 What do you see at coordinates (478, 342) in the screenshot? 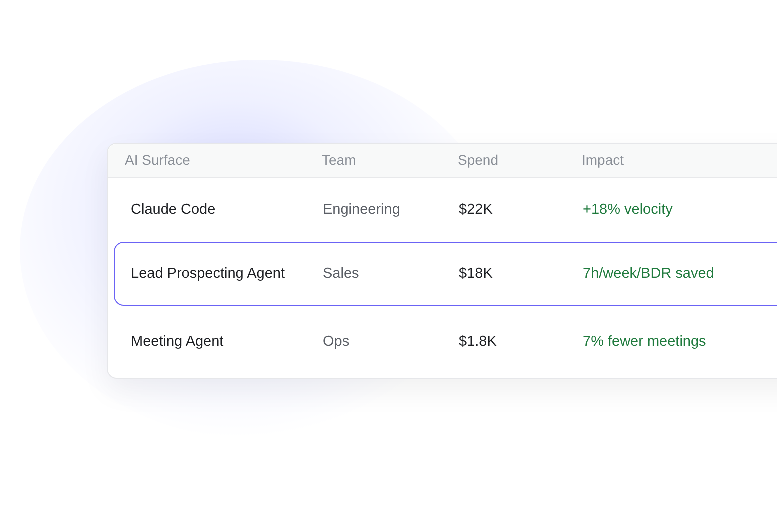
I see `table-cell: $1.8K` at bounding box center [478, 342].